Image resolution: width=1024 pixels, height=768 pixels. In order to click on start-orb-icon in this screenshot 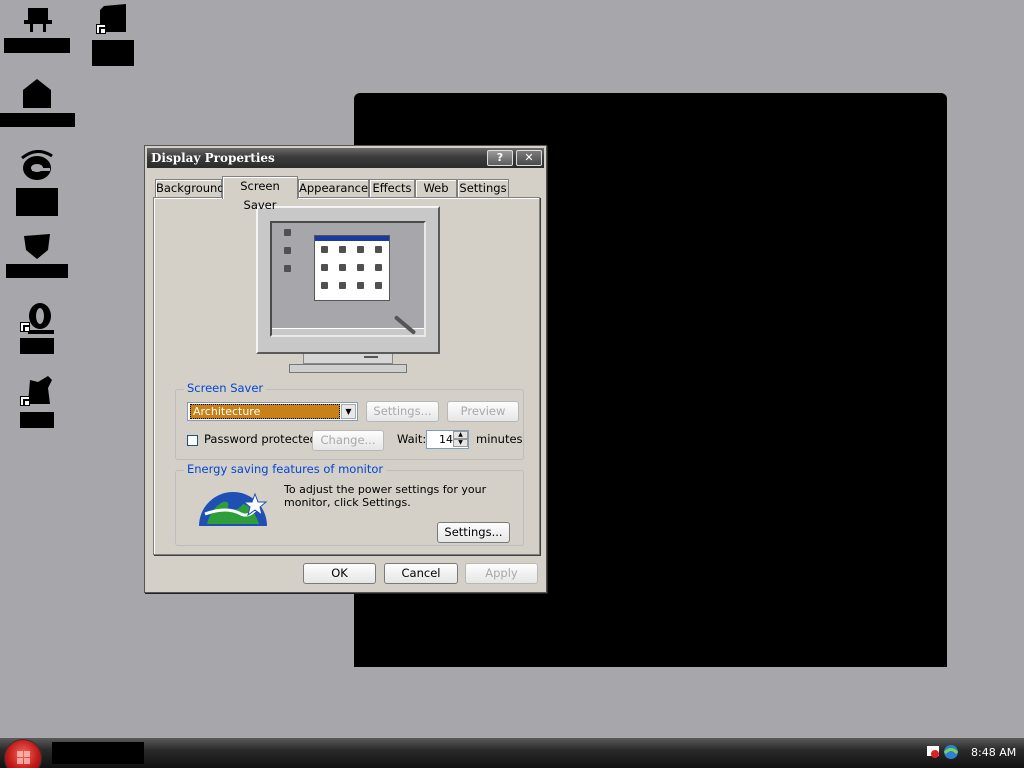, I will do `click(23, 753)`.